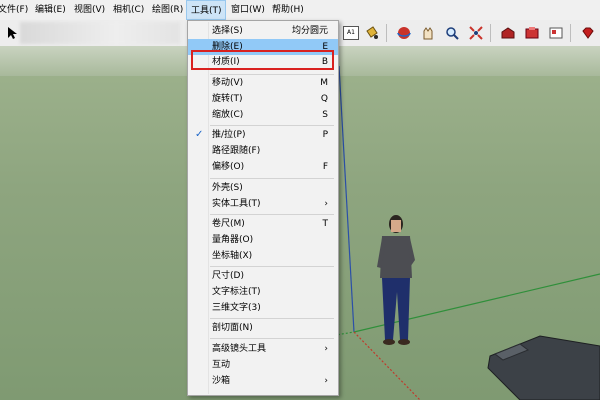  Describe the element at coordinates (263, 328) in the screenshot. I see `menu-item-section-plane: 剖切面(N)` at that location.